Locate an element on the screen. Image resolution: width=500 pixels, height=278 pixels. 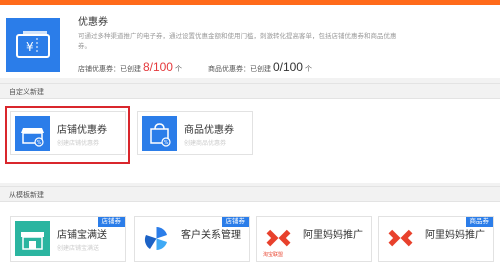
custom-section-header: 自定义新建 is located at coordinates (250, 91).